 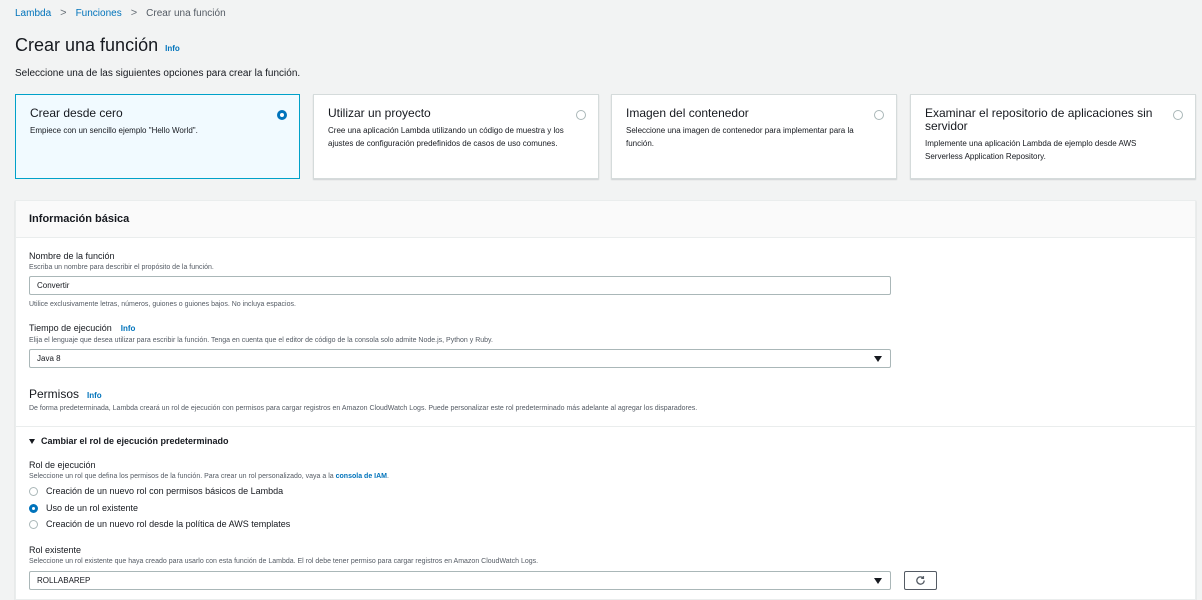 I want to click on panel-header: Información básica, so click(x=605, y=219).